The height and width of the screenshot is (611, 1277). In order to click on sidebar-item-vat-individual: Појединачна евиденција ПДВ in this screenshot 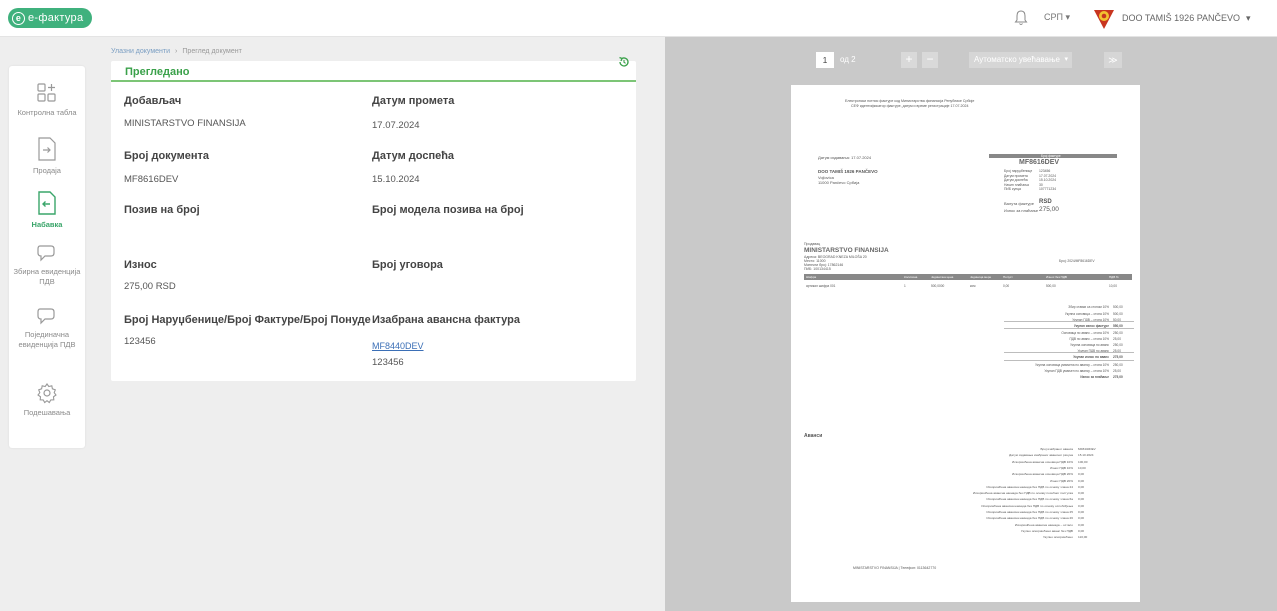, I will do `click(47, 328)`.